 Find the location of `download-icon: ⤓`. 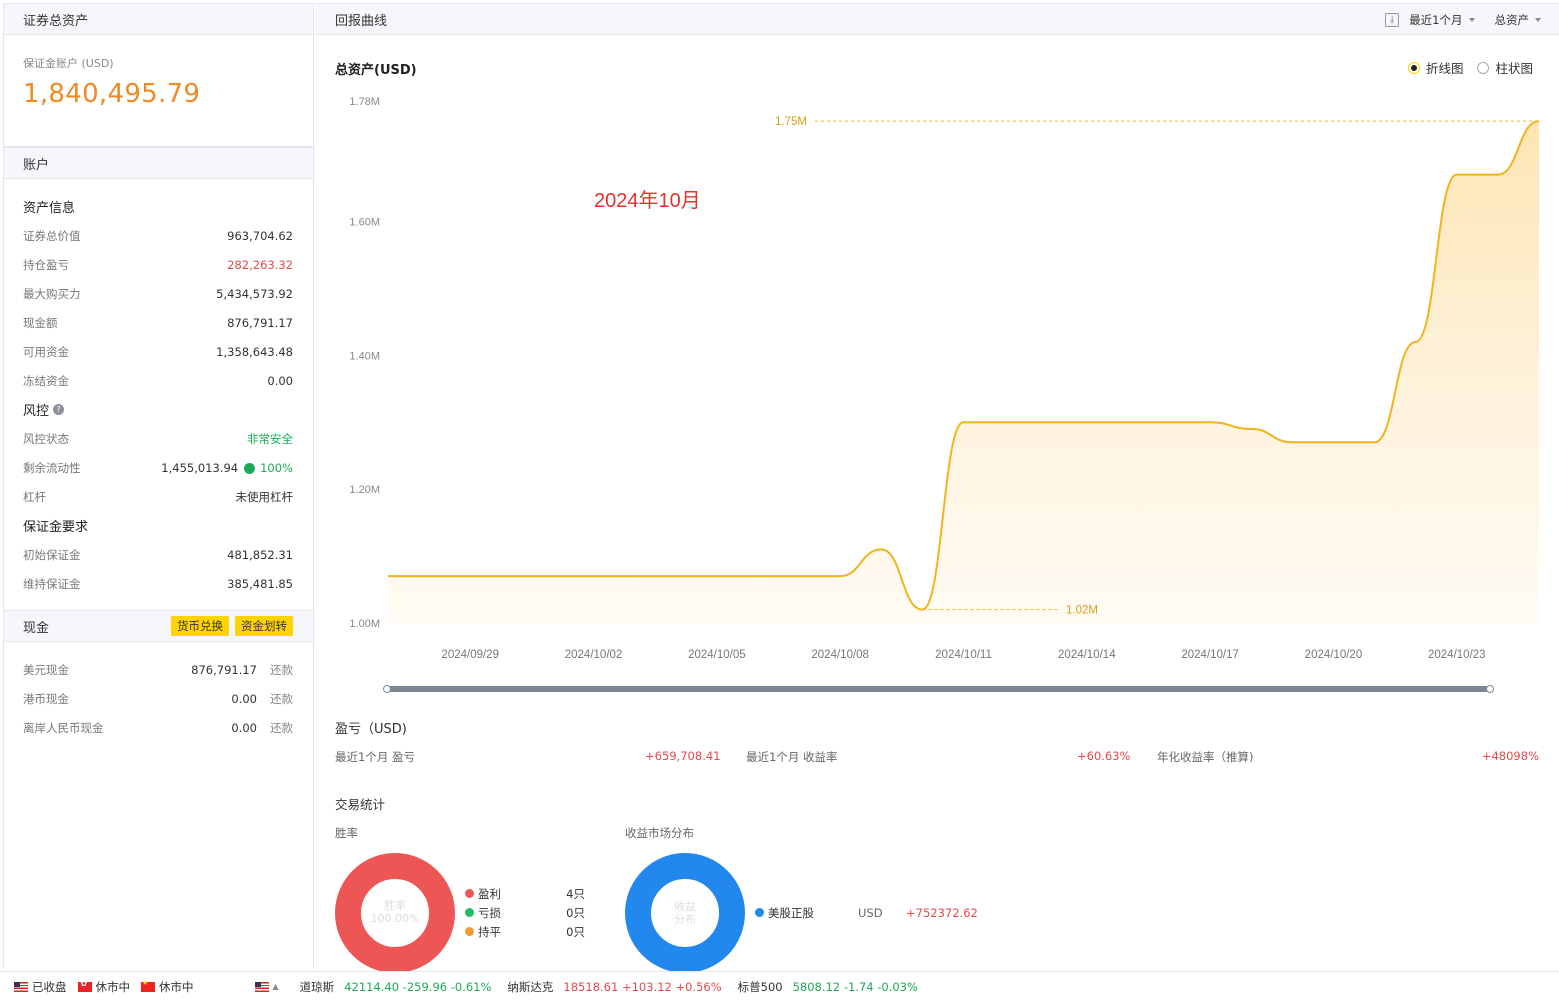

download-icon: ⤓ is located at coordinates (1392, 20).